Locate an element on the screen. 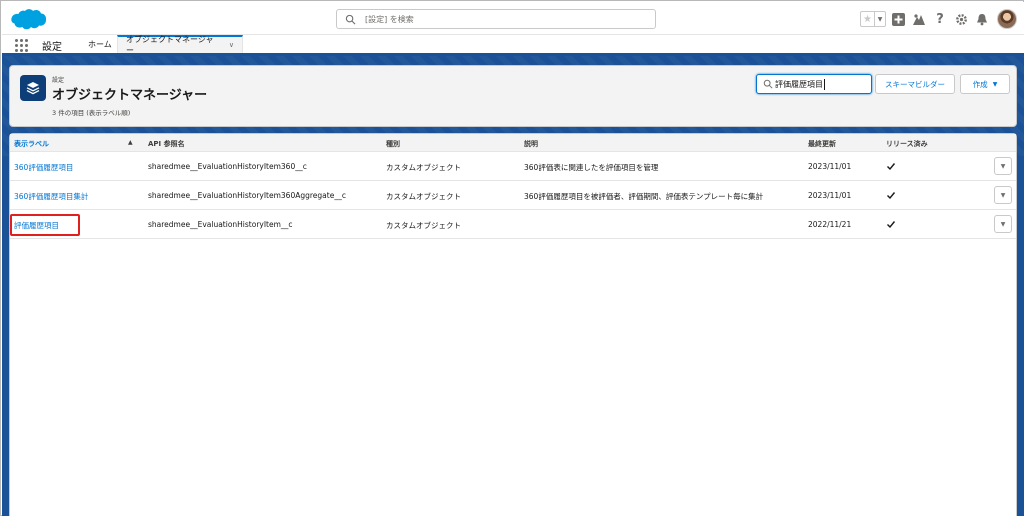 The width and height of the screenshot is (1024, 516). app-name: 設定 is located at coordinates (52, 47).